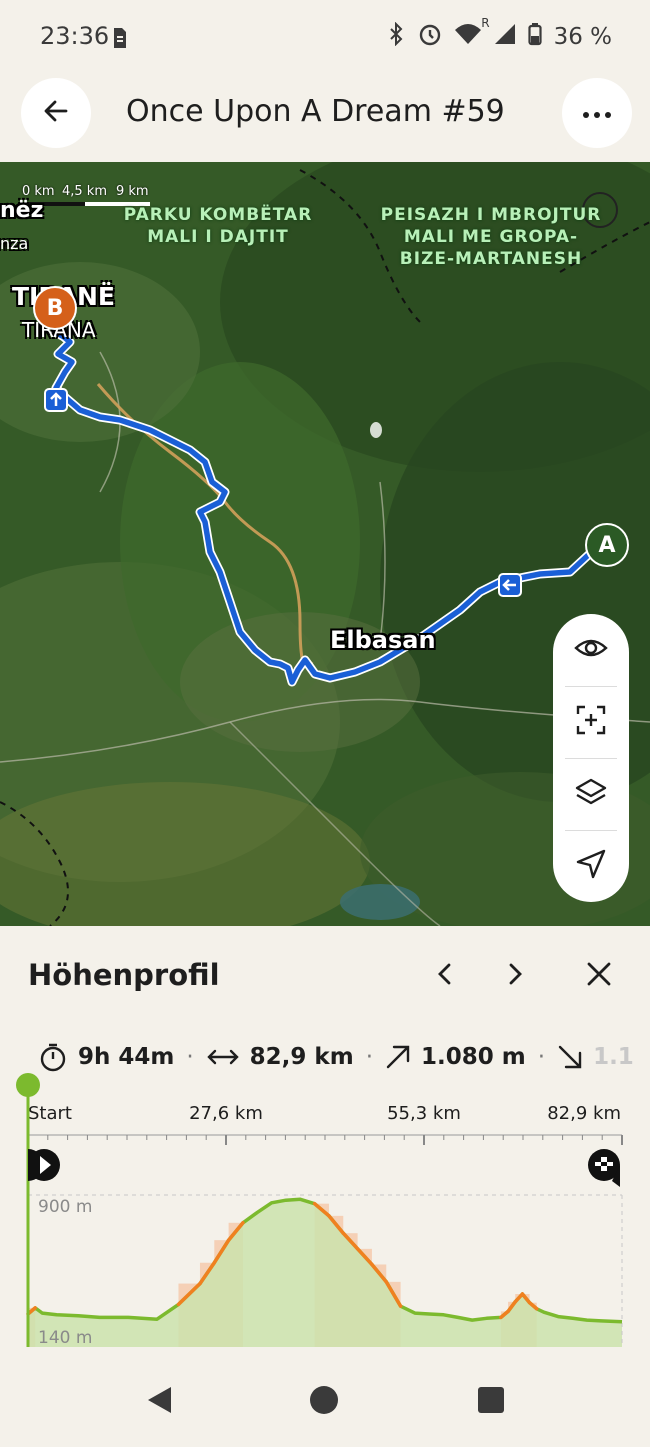 The width and height of the screenshot is (650, 1447). What do you see at coordinates (485, 23) in the screenshot?
I see `roaming-indicator: R` at bounding box center [485, 23].